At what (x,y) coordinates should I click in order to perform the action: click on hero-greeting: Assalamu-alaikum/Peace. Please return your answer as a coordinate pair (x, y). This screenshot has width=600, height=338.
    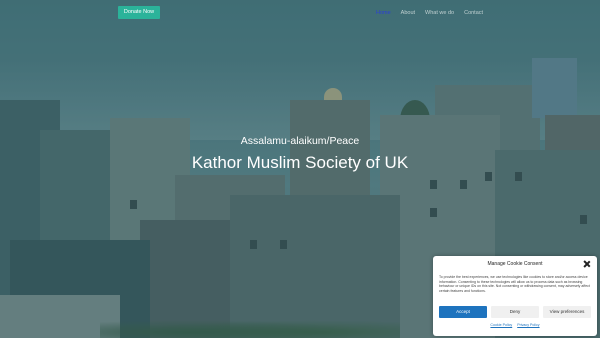
    Looking at the image, I should click on (300, 141).